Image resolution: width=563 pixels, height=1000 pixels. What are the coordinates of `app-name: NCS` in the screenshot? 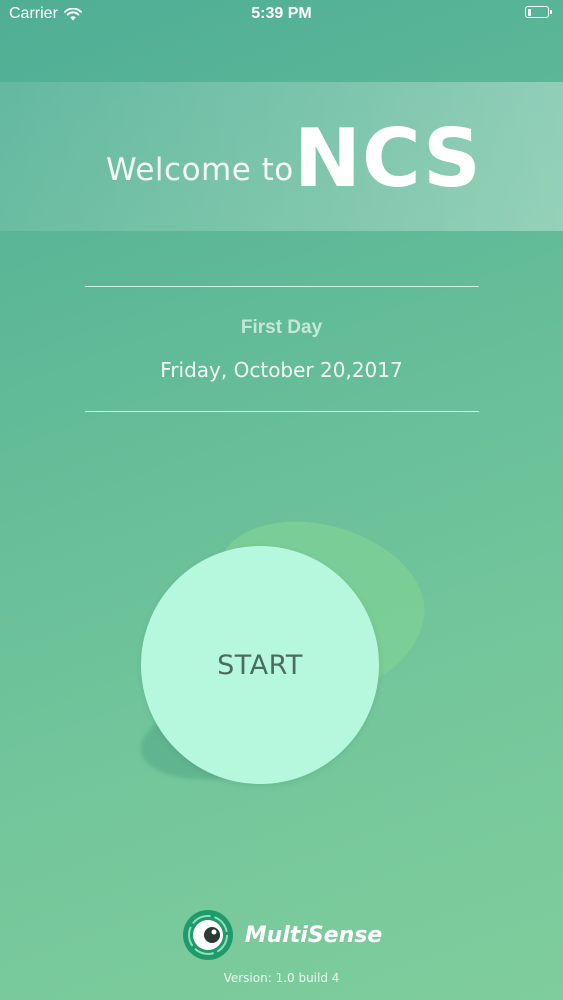 It's located at (388, 158).